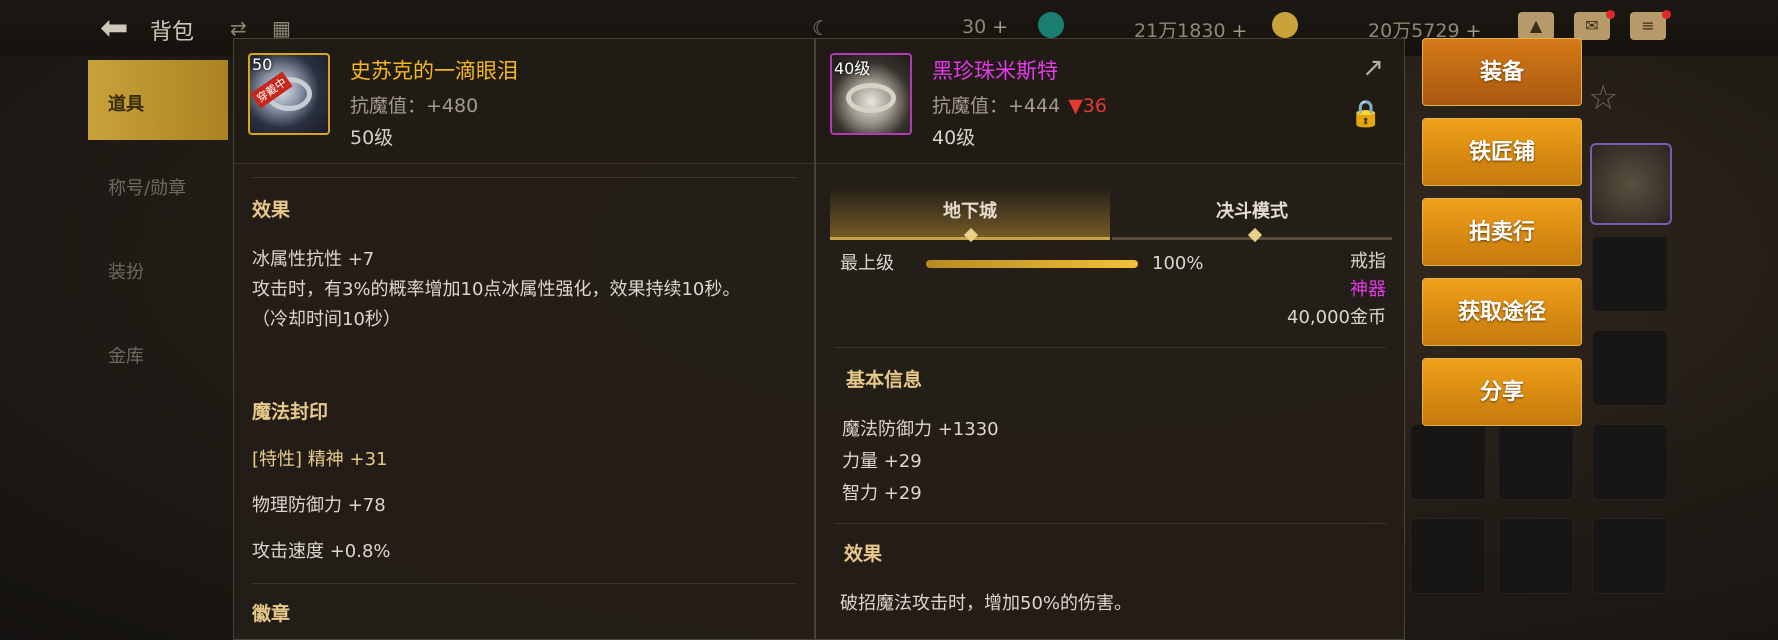 The height and width of the screenshot is (640, 1778). Describe the element at coordinates (1368, 289) in the screenshot. I see `item-rarity: 神器` at that location.